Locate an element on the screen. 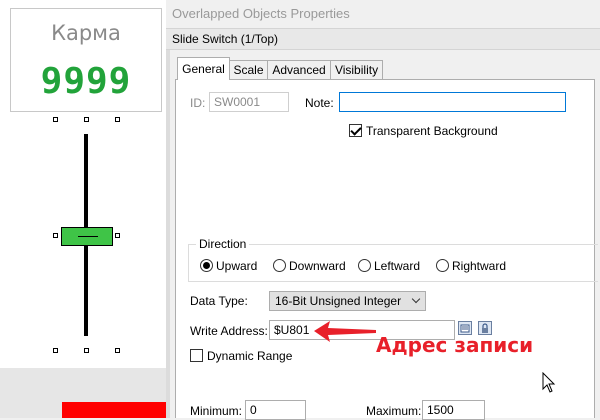  selection-handle-bottom-right is located at coordinates (117, 350).